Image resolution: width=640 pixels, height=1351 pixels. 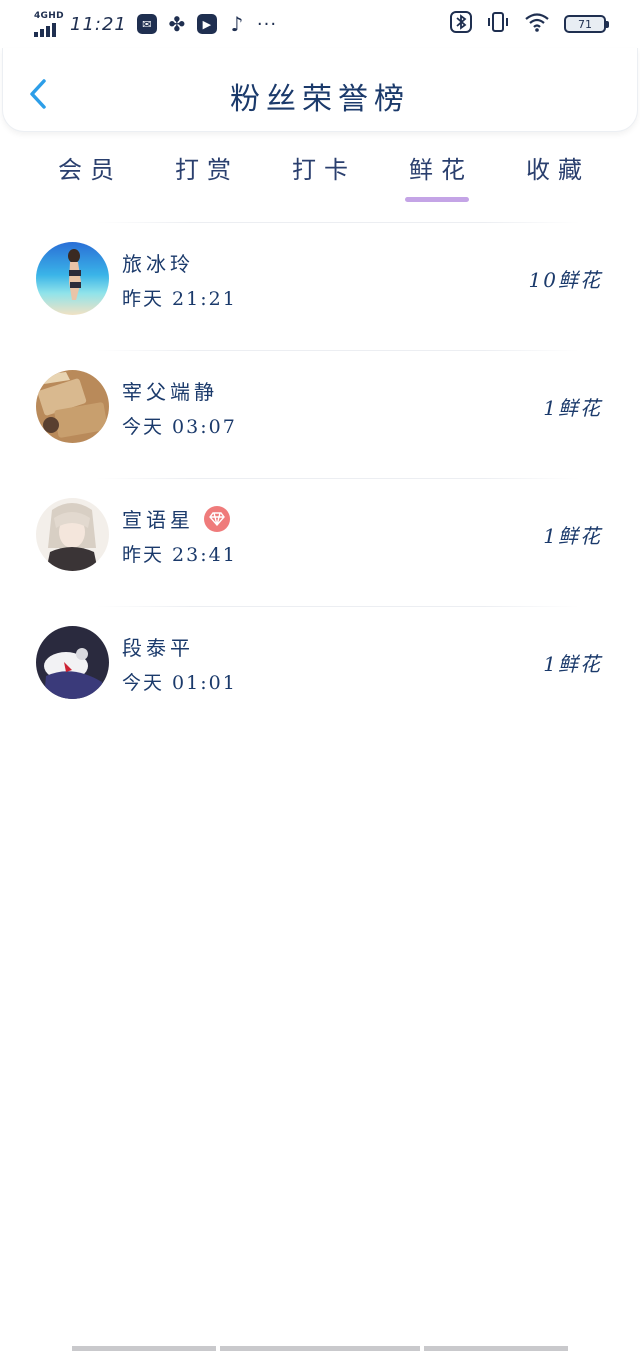 I want to click on fan-name: 宰父端静, so click(x=170, y=390).